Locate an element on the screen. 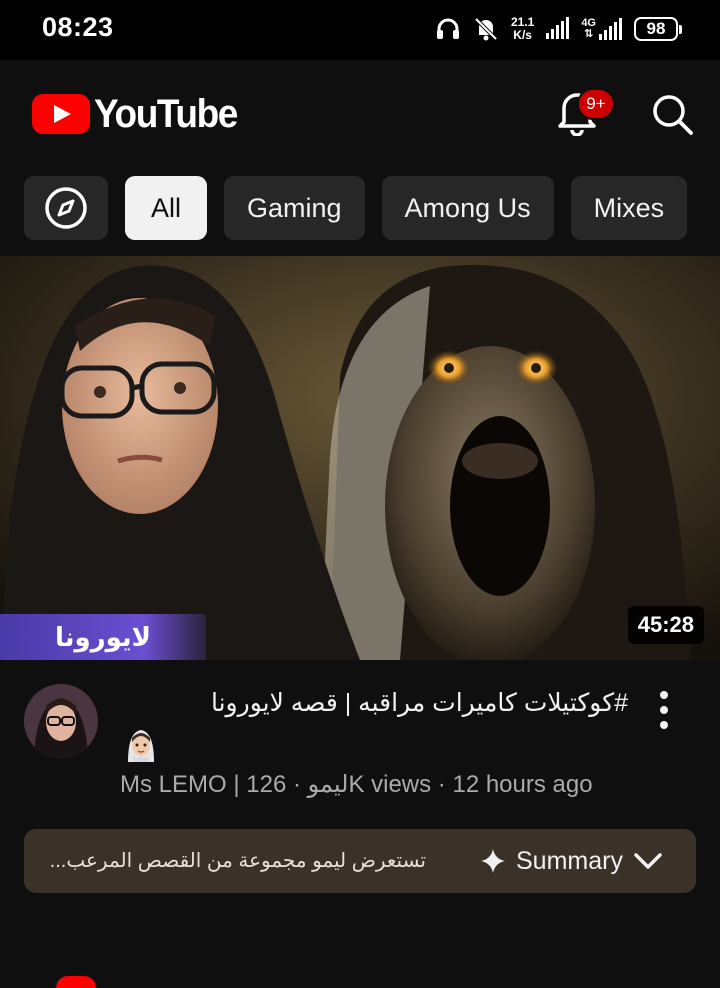 This screenshot has width=720, height=988. bride-emoji-icon is located at coordinates (141, 746).